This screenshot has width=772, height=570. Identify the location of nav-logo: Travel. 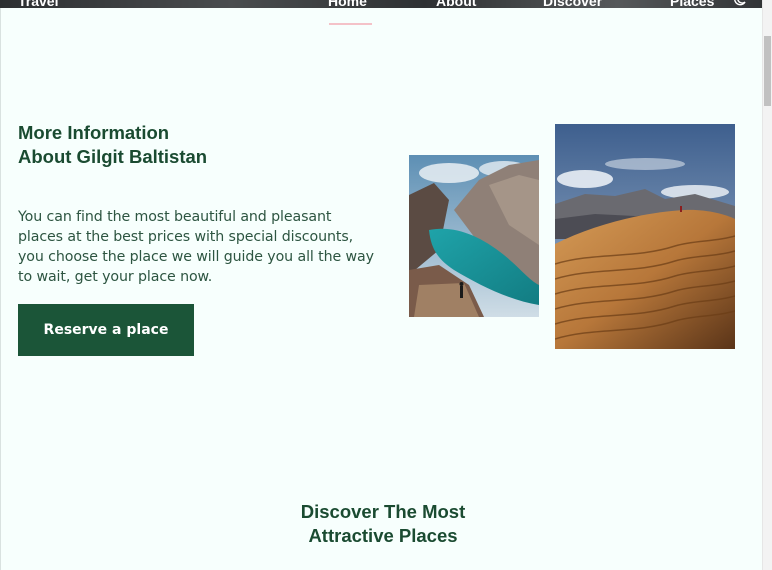
(38, 4).